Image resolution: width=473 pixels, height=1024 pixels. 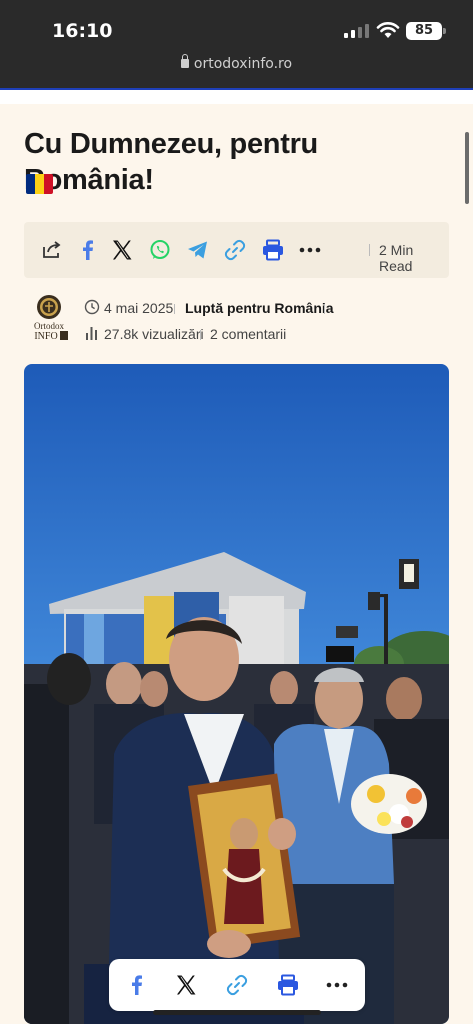 I want to click on views-chart-icon, so click(x=91, y=333).